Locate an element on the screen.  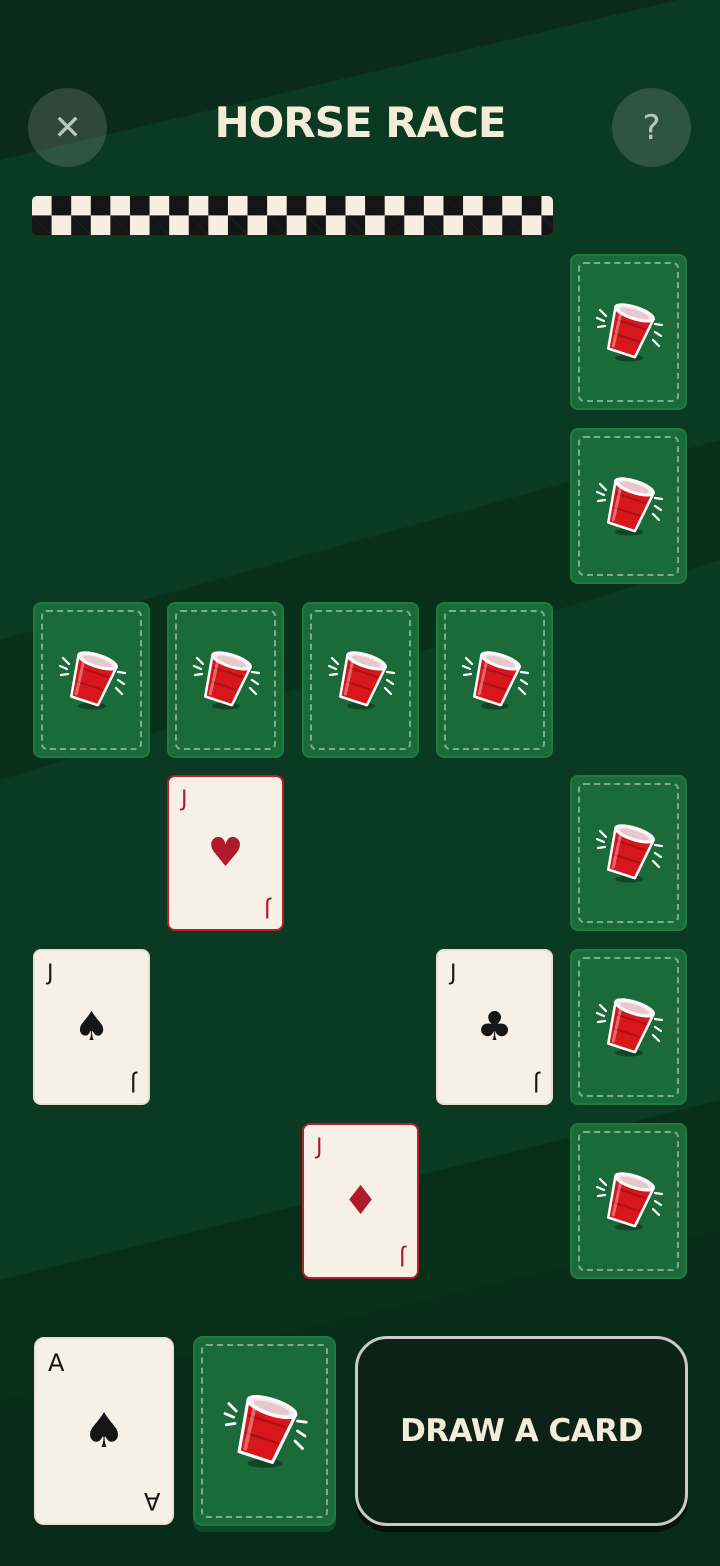
club-icon: ♣ is located at coordinates (494, 1027).